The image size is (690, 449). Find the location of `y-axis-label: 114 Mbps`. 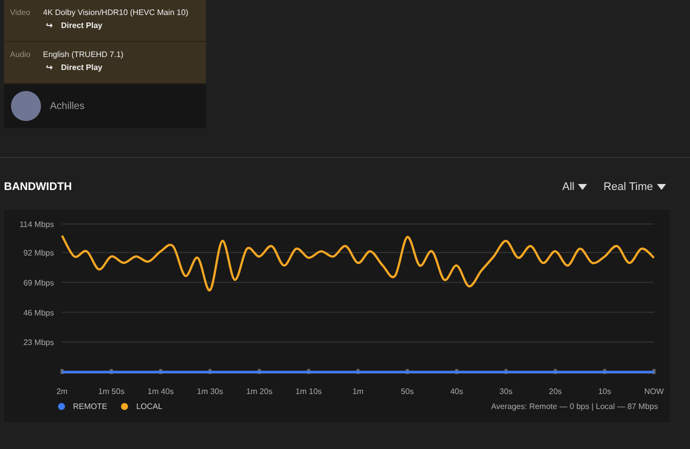

y-axis-label: 114 Mbps is located at coordinates (36, 224).